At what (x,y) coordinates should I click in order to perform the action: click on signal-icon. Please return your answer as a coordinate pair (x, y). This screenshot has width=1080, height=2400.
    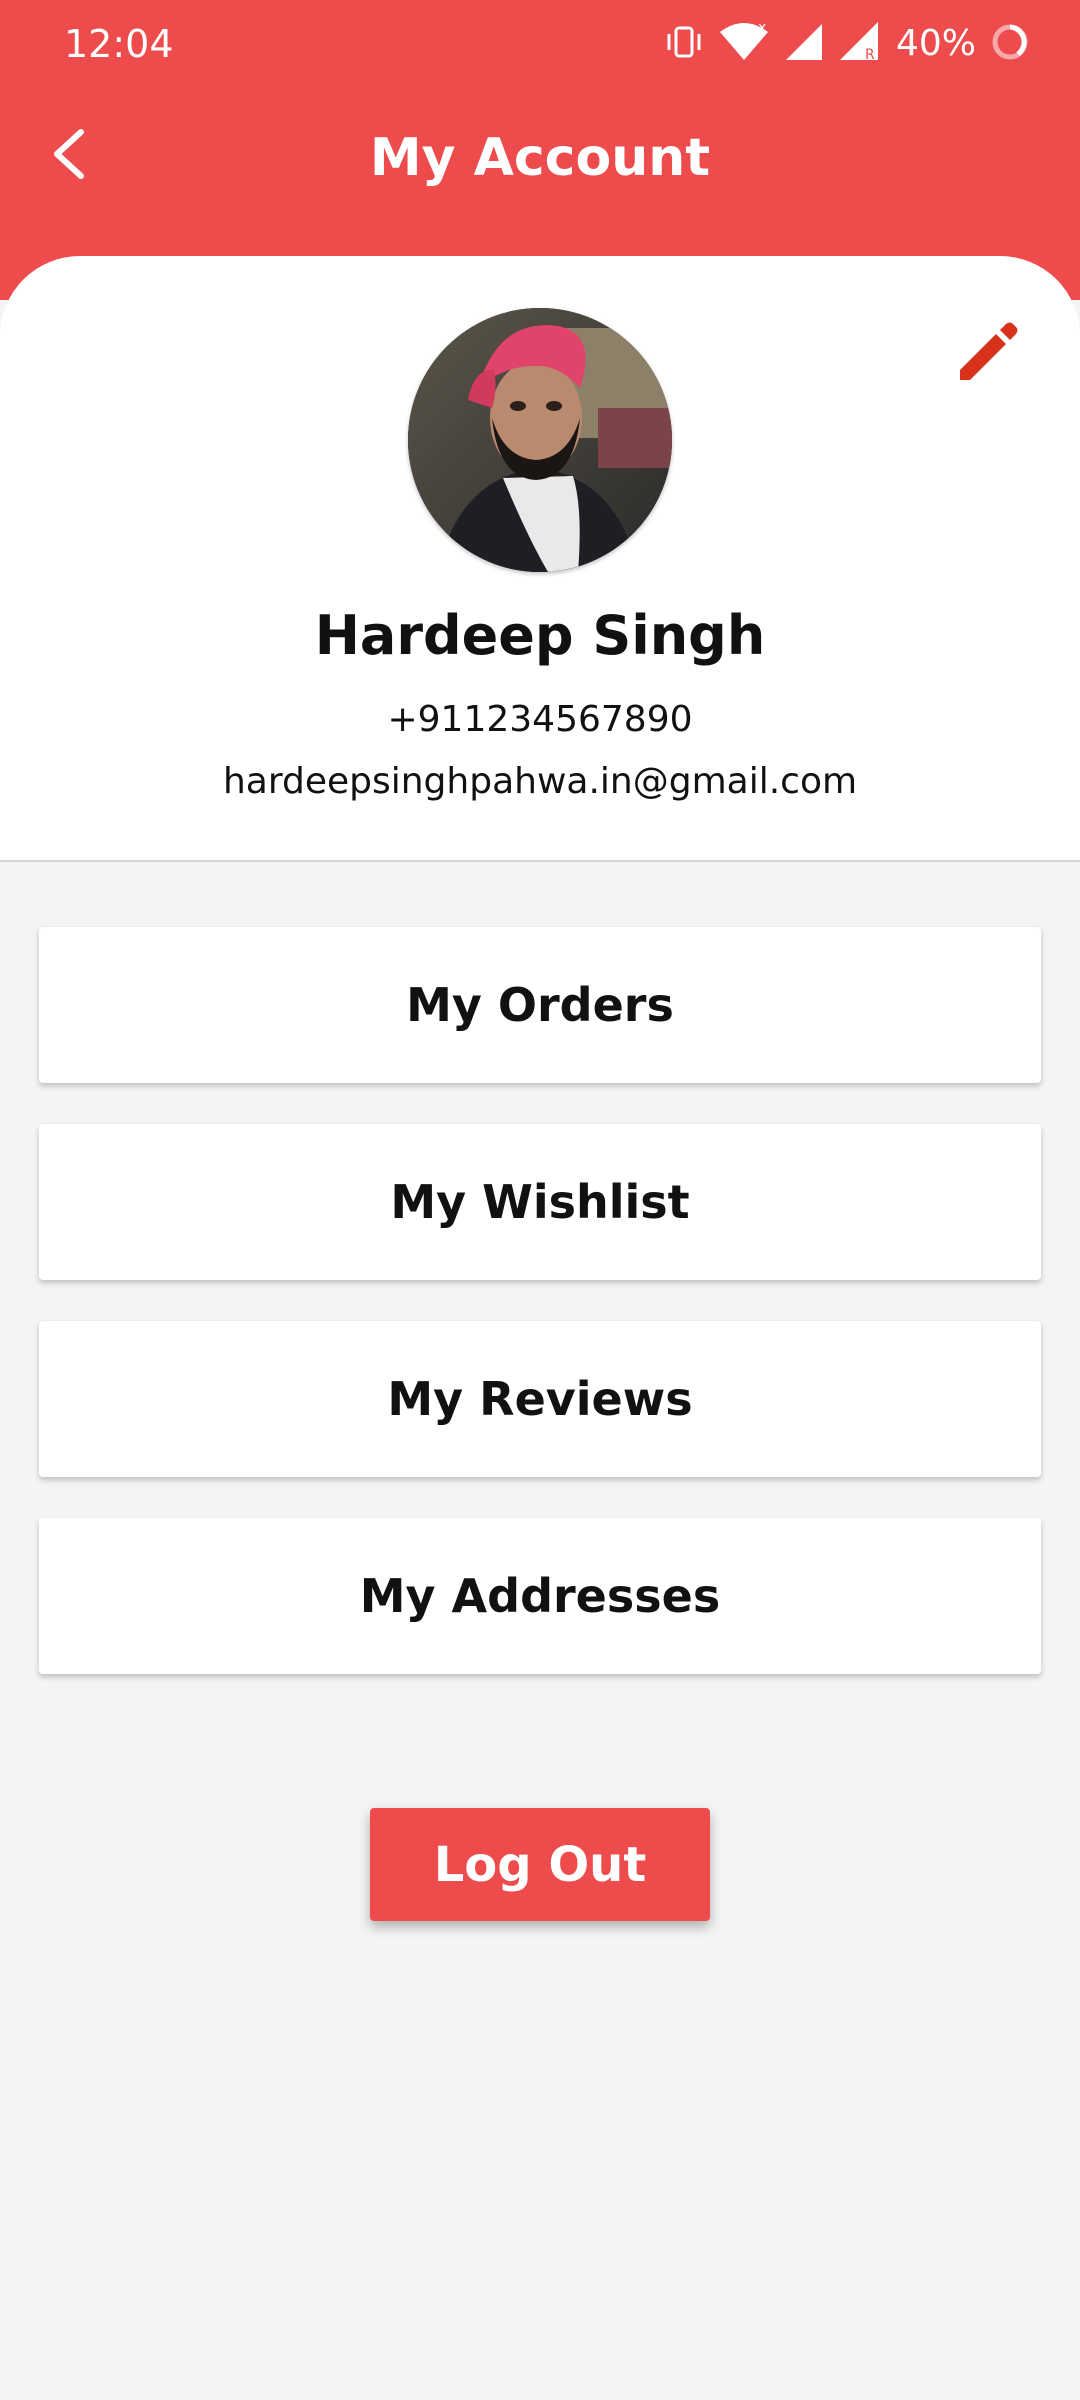
    Looking at the image, I should click on (804, 44).